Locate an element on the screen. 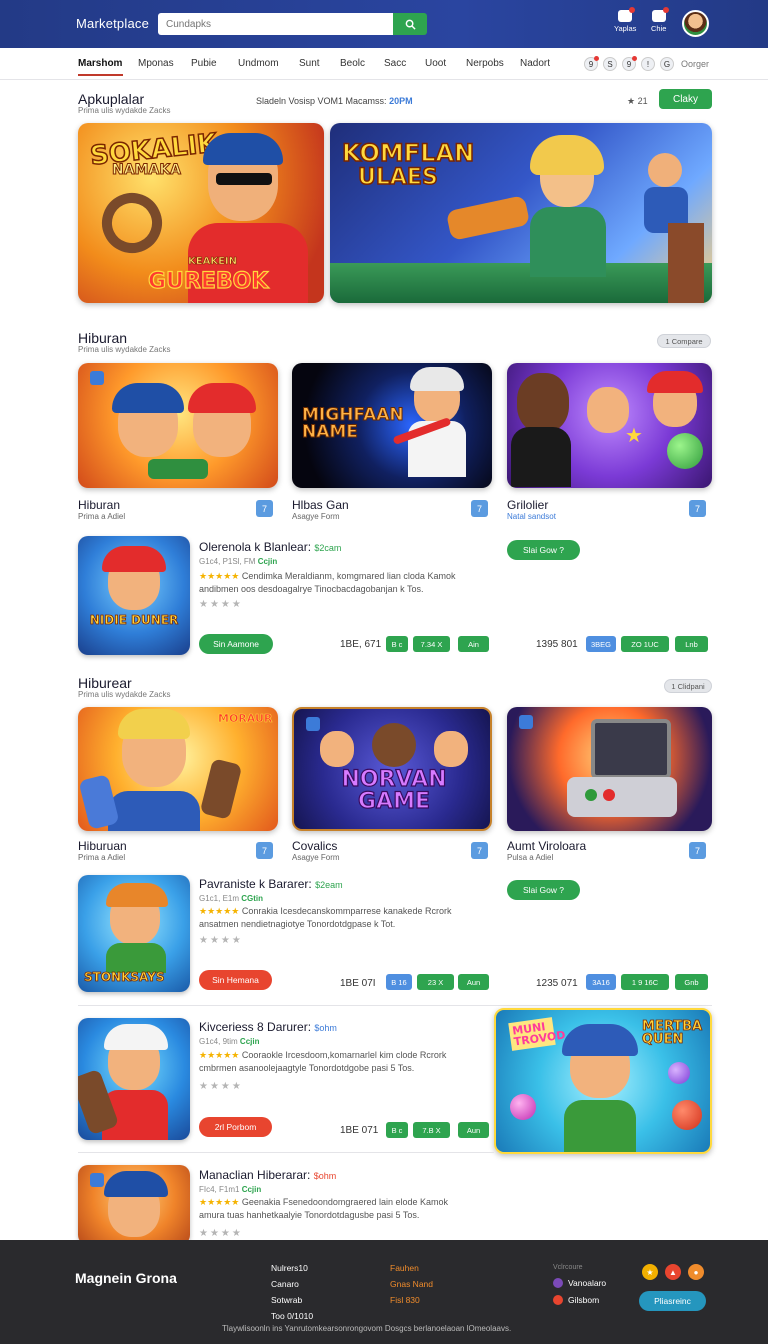 The width and height of the screenshot is (768, 1344). nav-item-undmom: Undmom is located at coordinates (258, 63).